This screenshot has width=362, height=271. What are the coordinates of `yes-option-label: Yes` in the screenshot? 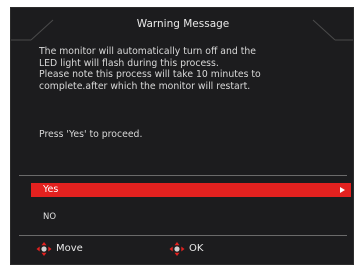 It's located at (51, 189).